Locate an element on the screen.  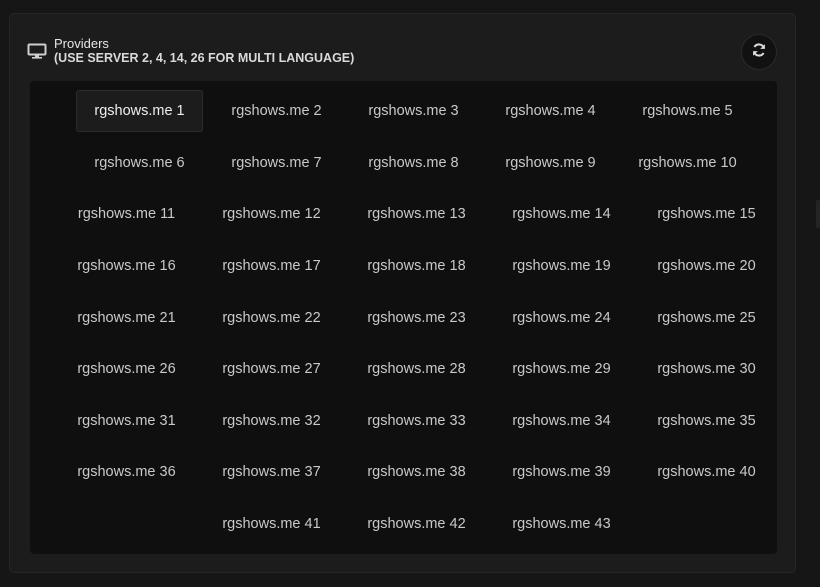
server-button-22: rgshows.me 22 is located at coordinates (271, 318).